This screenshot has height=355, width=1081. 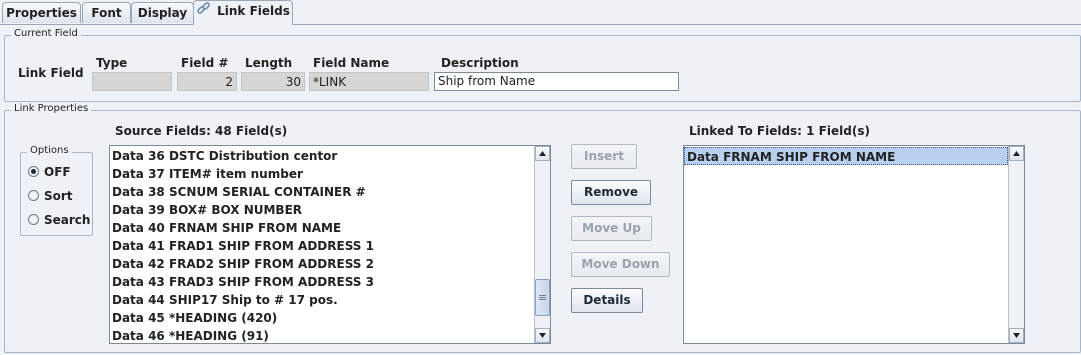 I want to click on linked-scrollbar, so click(x=1016, y=244).